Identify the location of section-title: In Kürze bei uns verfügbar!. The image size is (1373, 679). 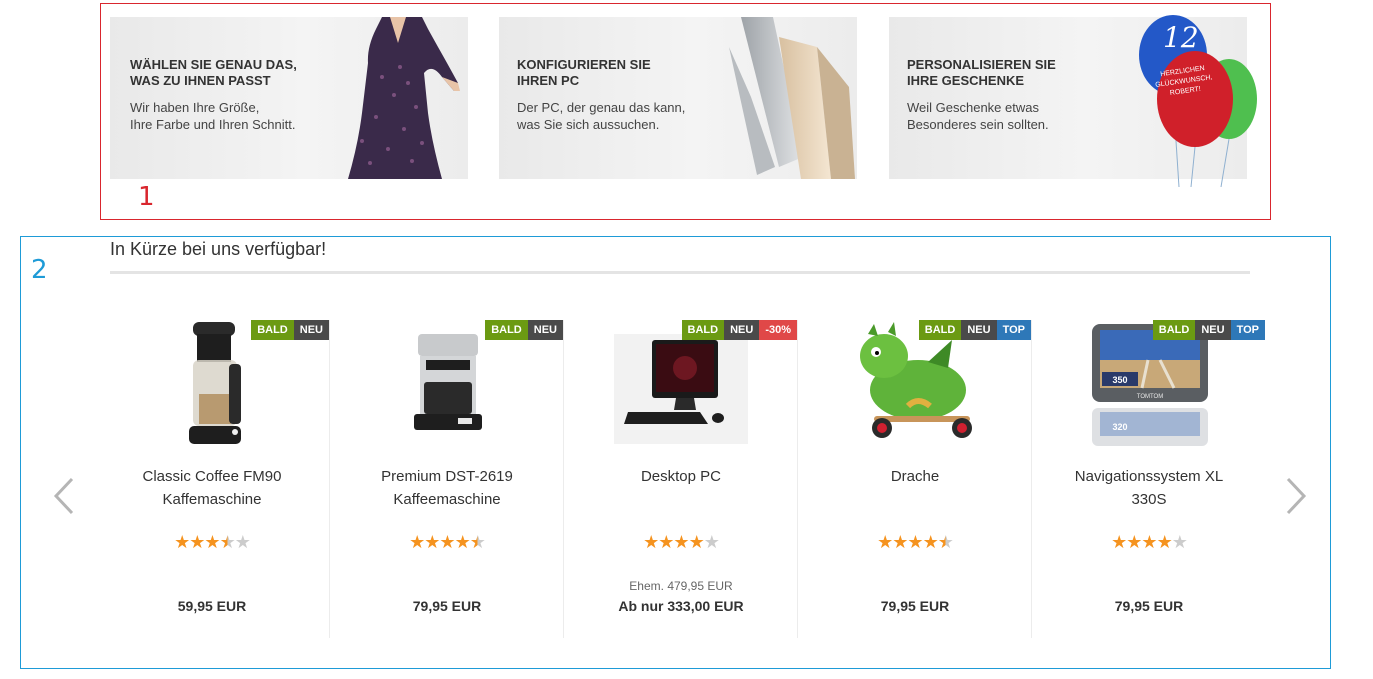
(218, 249).